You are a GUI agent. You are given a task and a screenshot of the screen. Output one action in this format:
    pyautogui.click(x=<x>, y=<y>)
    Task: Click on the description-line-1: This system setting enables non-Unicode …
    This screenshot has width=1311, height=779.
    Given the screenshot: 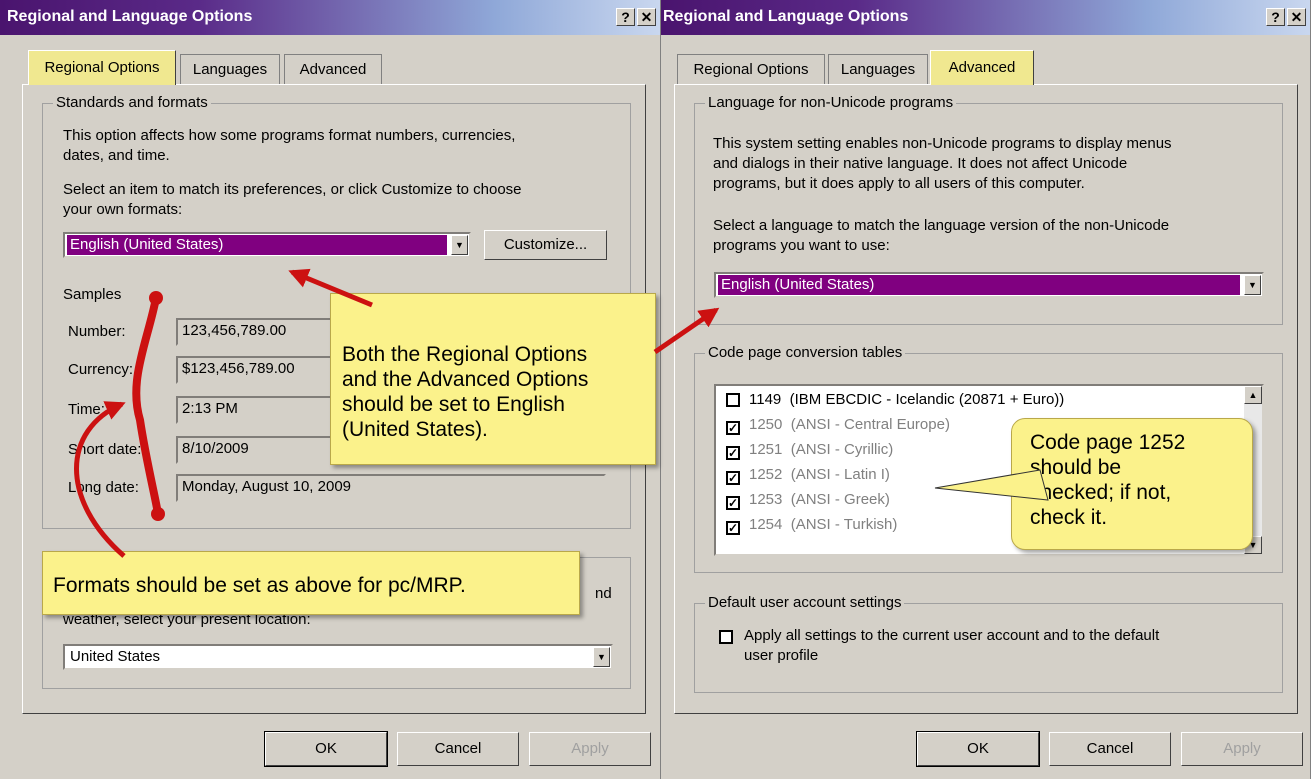 What is the action you would take?
    pyautogui.click(x=942, y=143)
    